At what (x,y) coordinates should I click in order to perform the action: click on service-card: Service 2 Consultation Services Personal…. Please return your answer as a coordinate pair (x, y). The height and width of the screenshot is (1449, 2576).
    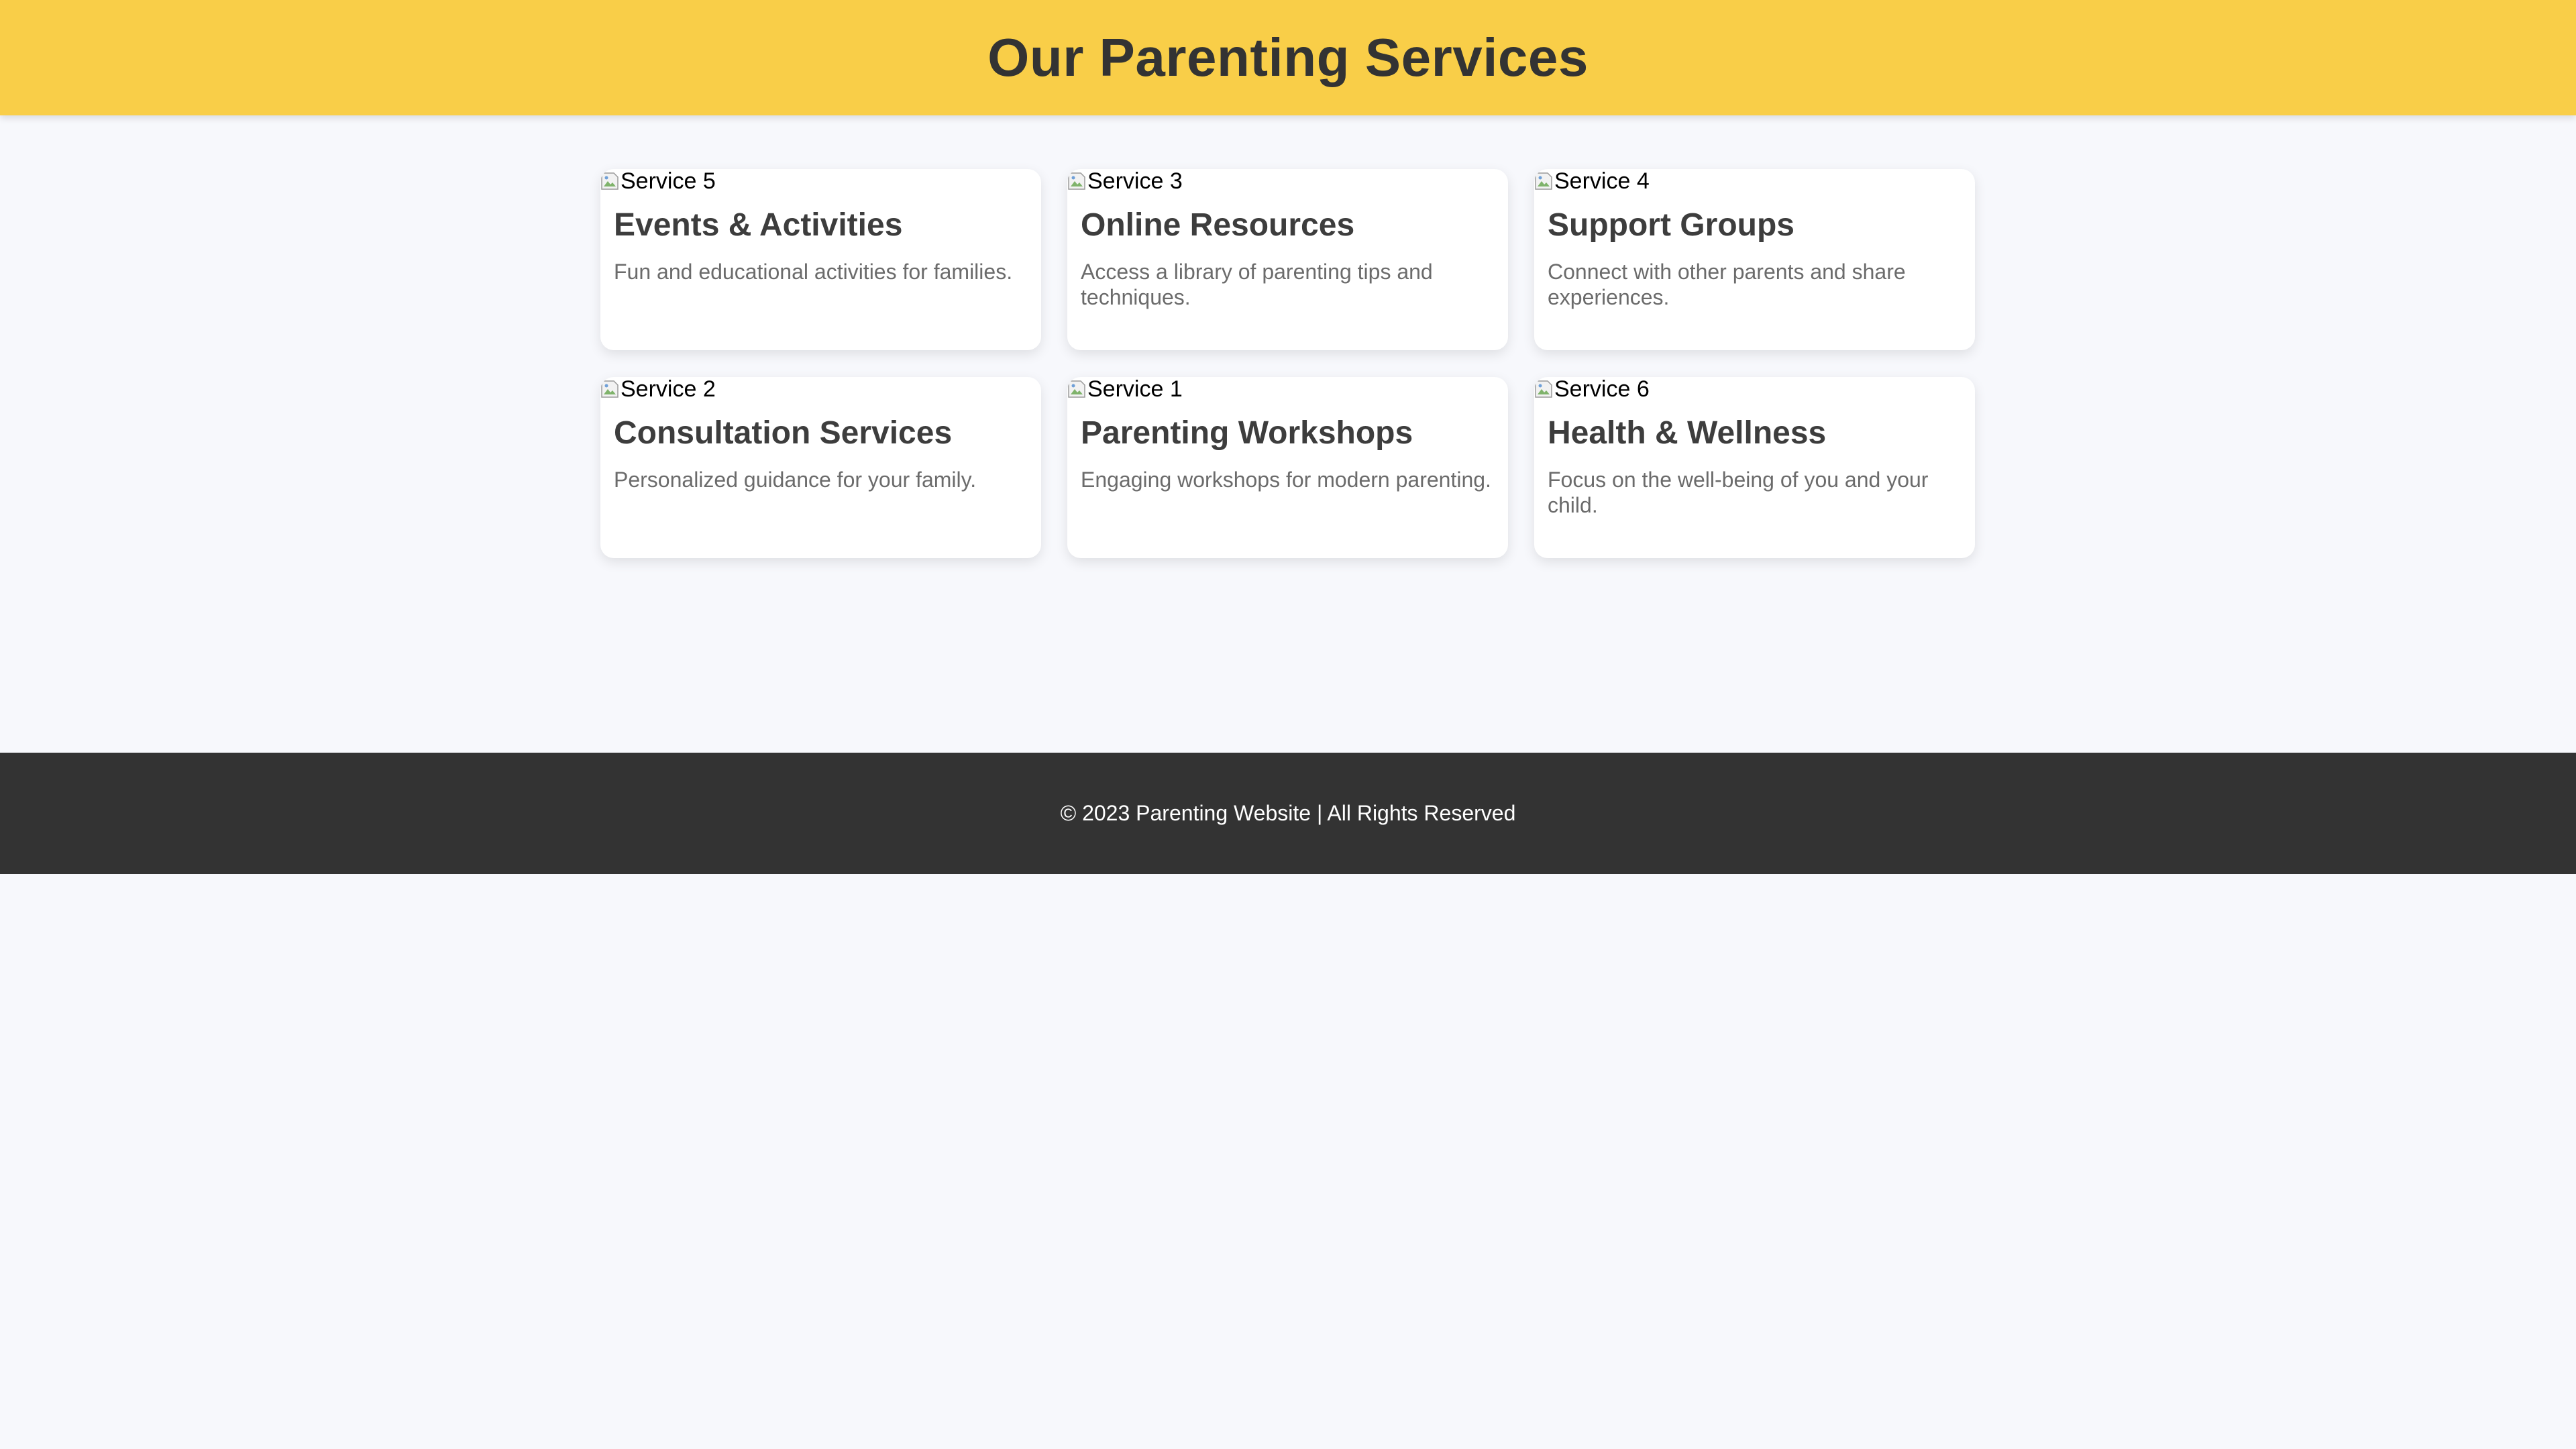
    Looking at the image, I should click on (820, 467).